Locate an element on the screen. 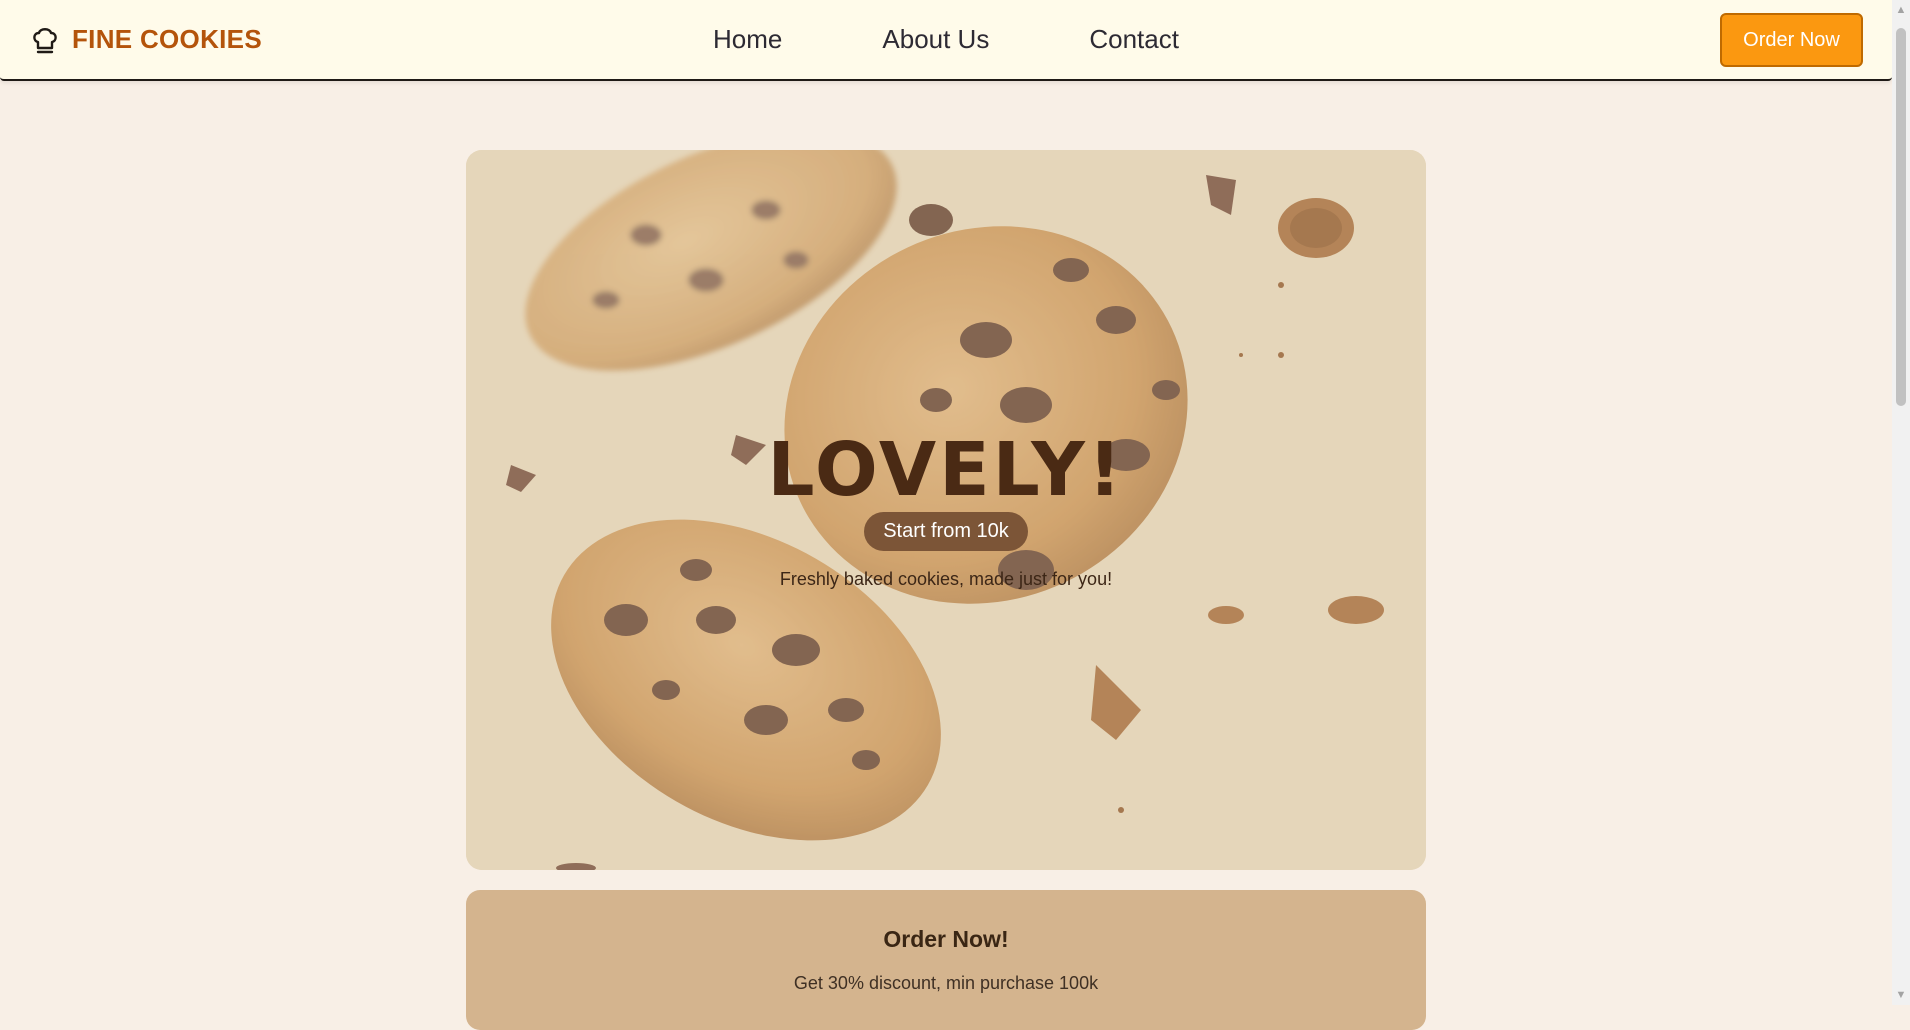 This screenshot has height=1030, width=1910. nav-link-contact: Contact is located at coordinates (1134, 39).